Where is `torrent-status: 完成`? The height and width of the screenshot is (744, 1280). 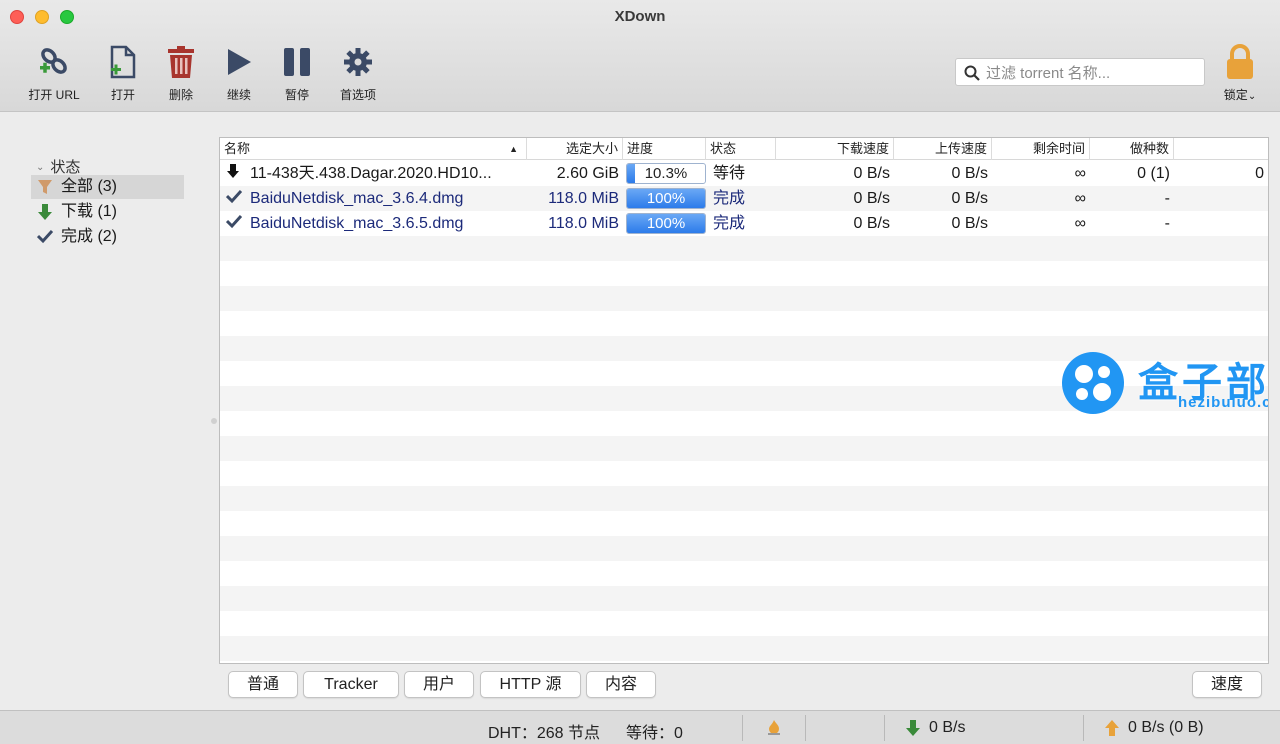 torrent-status: 完成 is located at coordinates (729, 198).